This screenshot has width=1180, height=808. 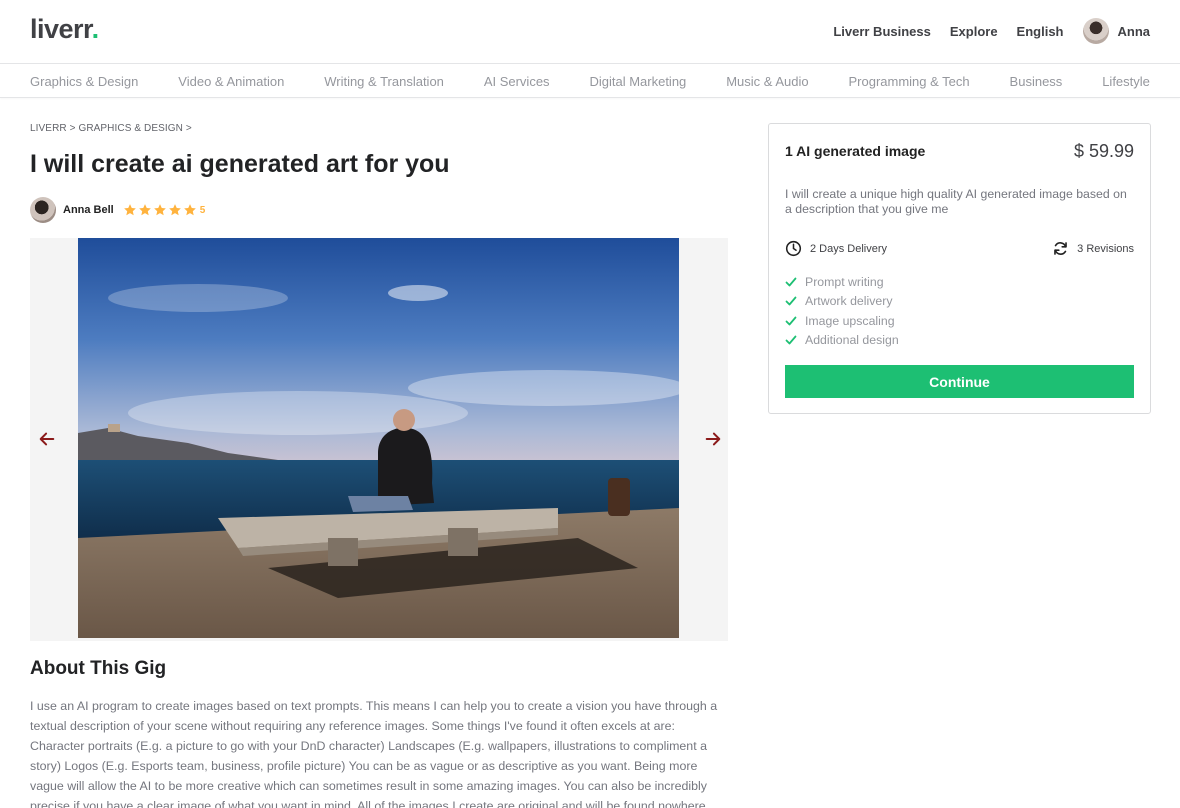 What do you see at coordinates (959, 381) in the screenshot?
I see `continue-button: Continue` at bounding box center [959, 381].